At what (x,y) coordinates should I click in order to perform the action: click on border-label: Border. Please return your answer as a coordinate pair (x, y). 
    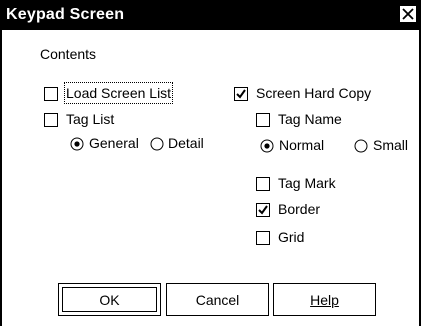
    Looking at the image, I should click on (299, 209).